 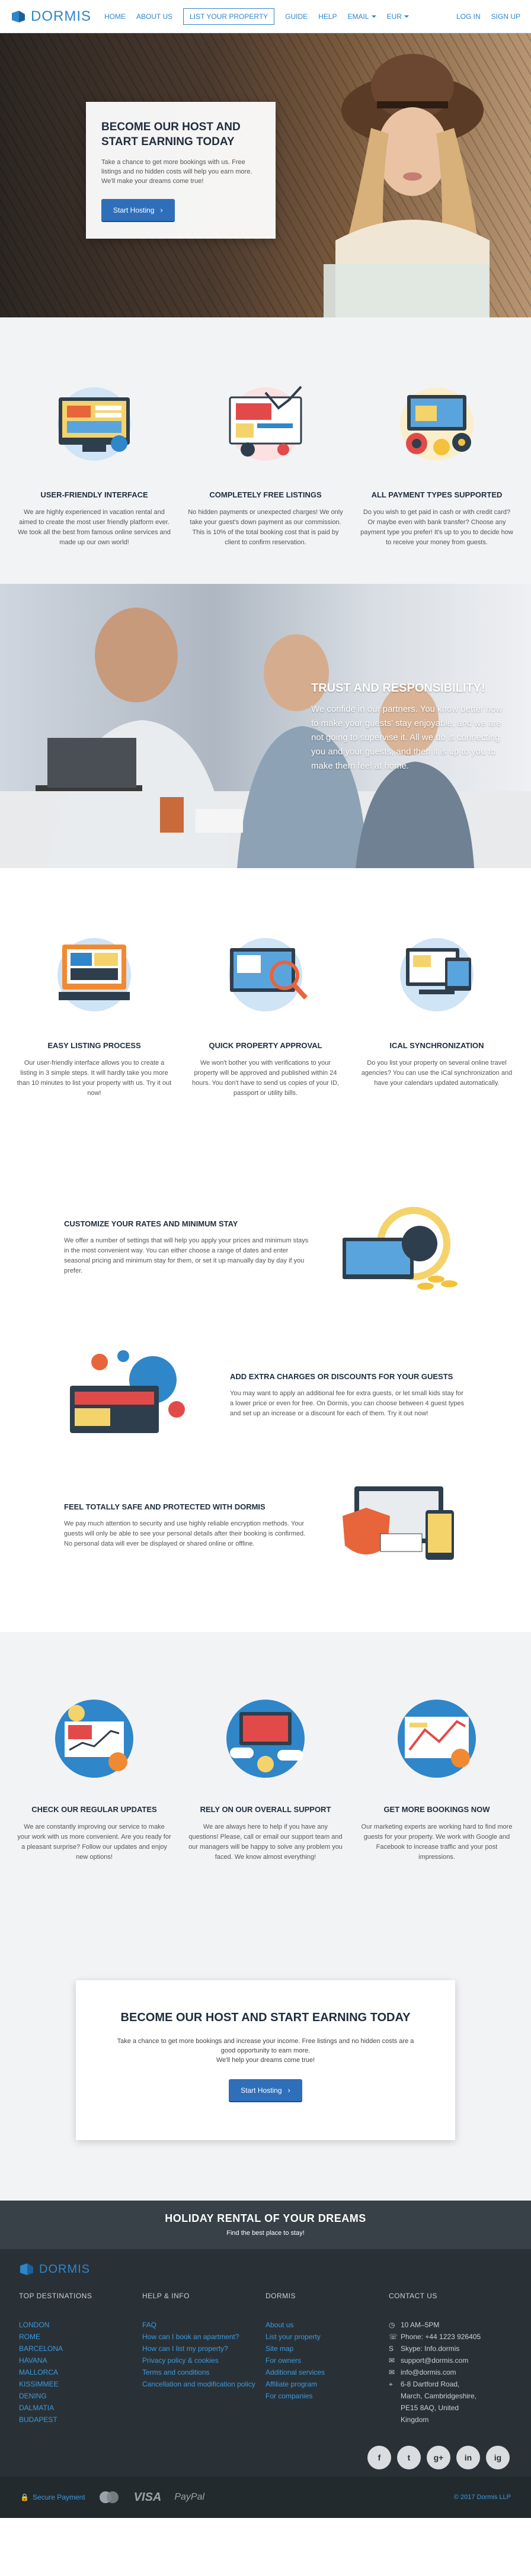 I want to click on destination-link: HAVANA, so click(x=81, y=2360).